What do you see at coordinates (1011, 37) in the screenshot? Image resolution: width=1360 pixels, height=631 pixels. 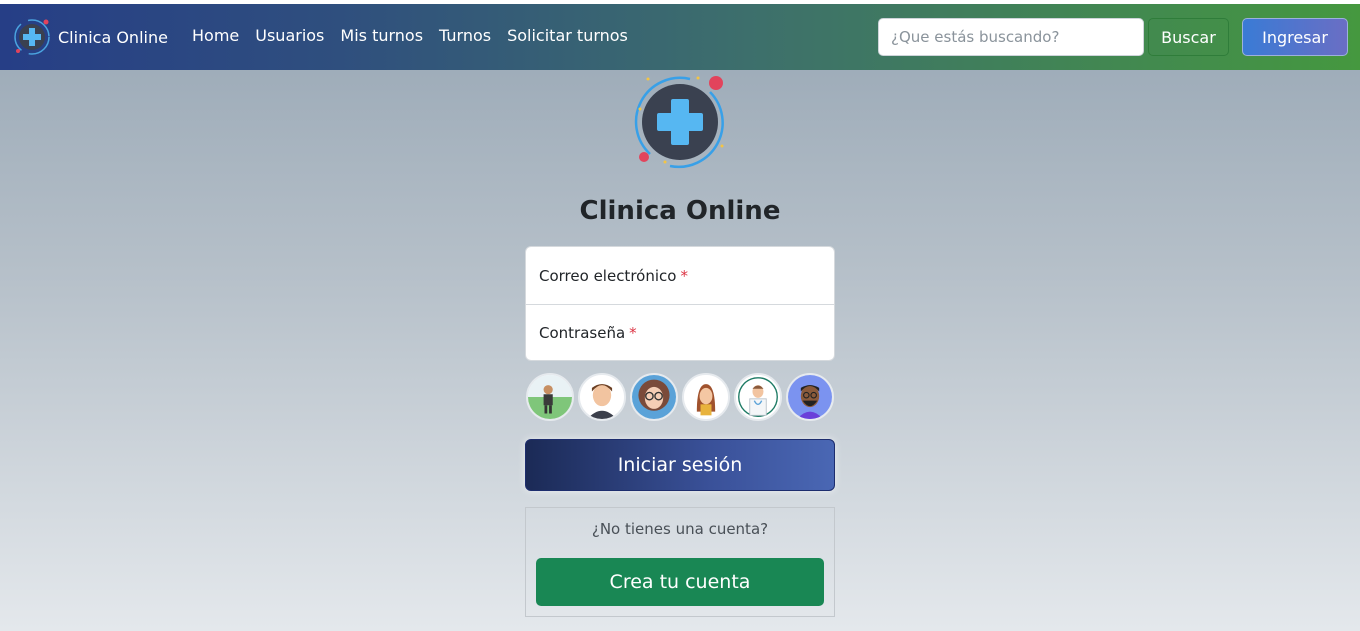 I see `search-input` at bounding box center [1011, 37].